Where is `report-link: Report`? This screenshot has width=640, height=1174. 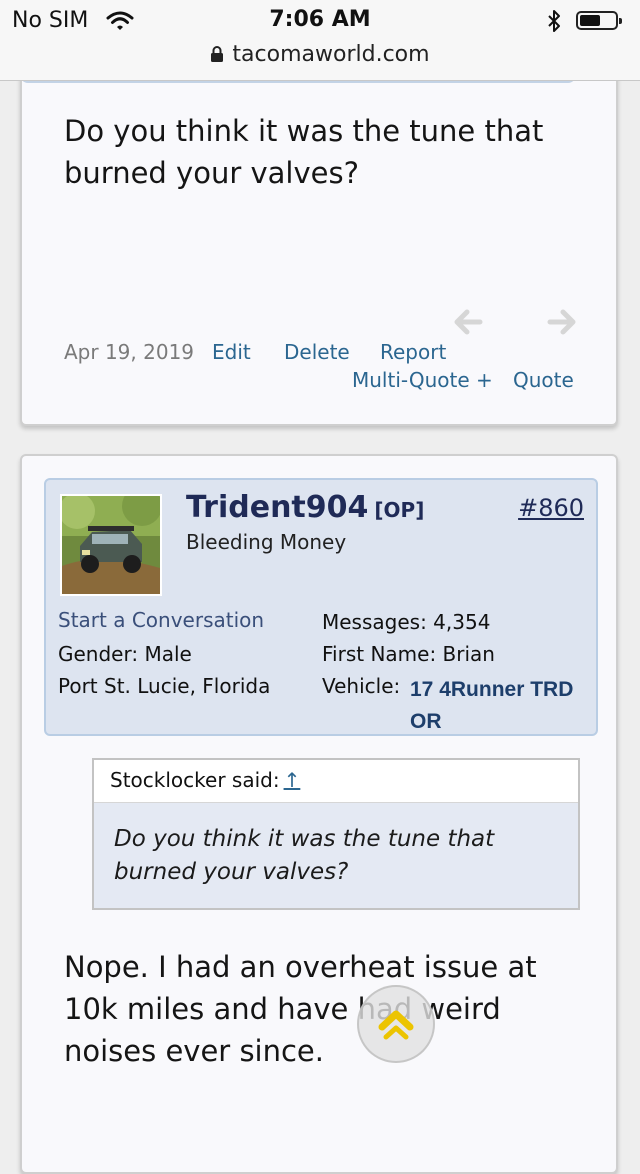
report-link: Report is located at coordinates (413, 352).